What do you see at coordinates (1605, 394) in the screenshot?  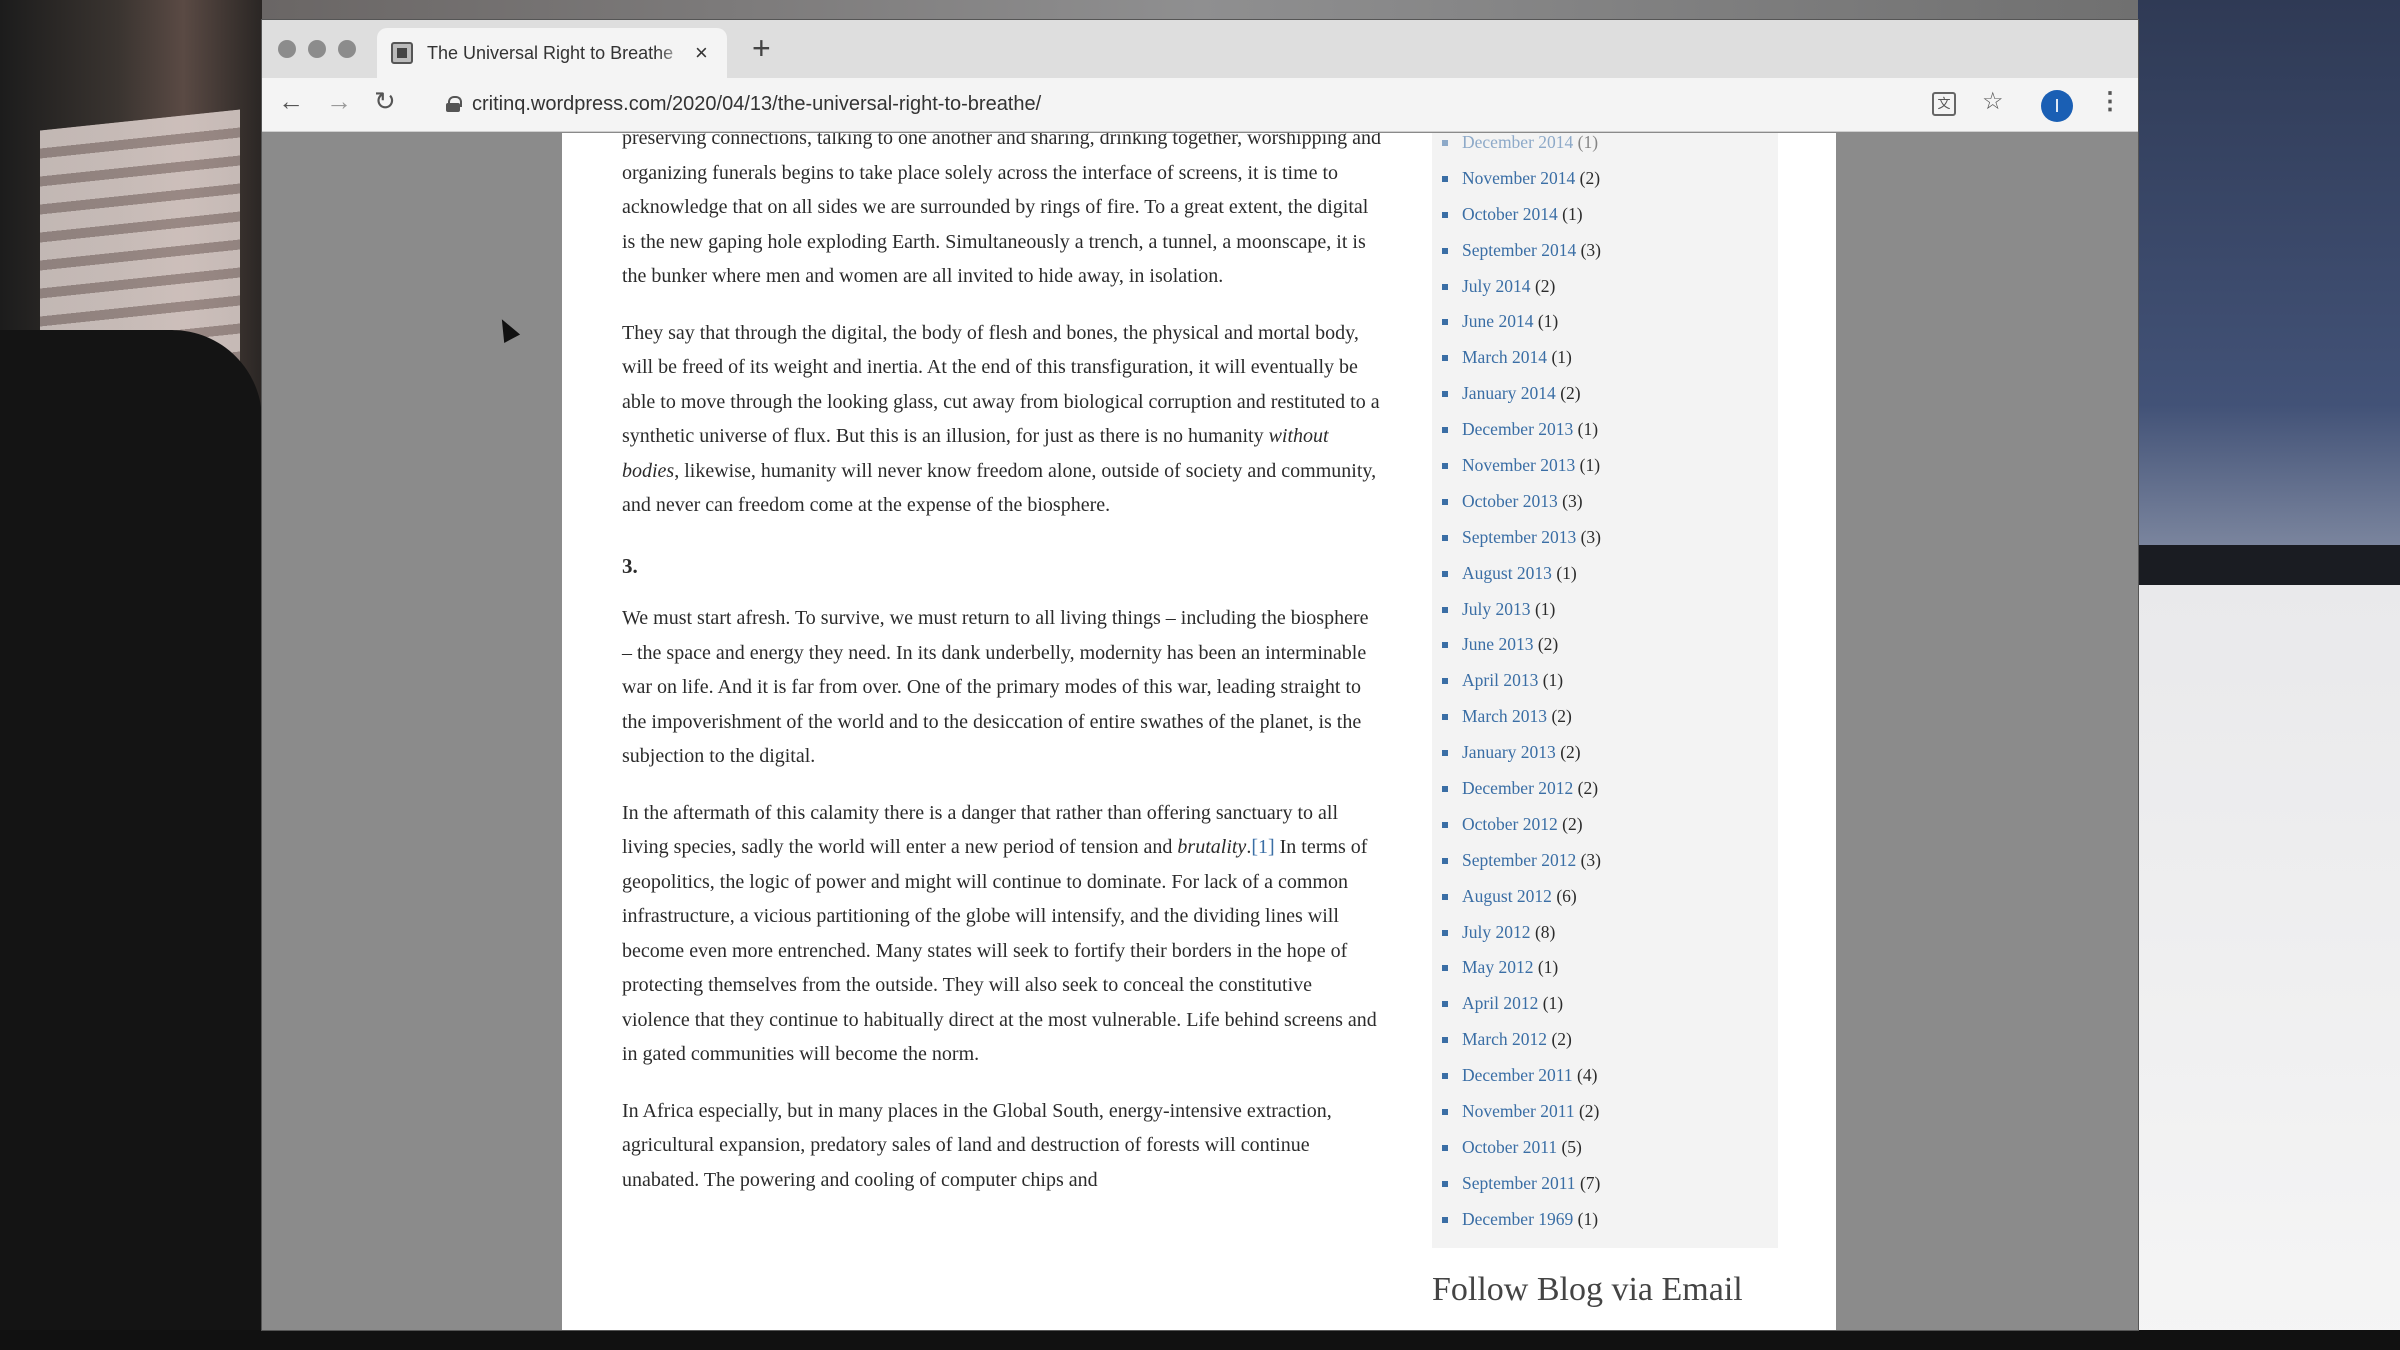 I see `archive-list-item: January 2014 (2)` at bounding box center [1605, 394].